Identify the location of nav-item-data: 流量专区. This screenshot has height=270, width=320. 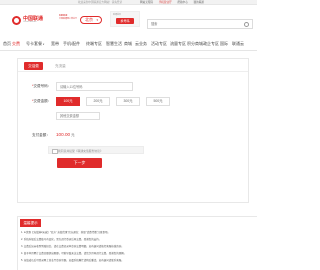
(178, 44).